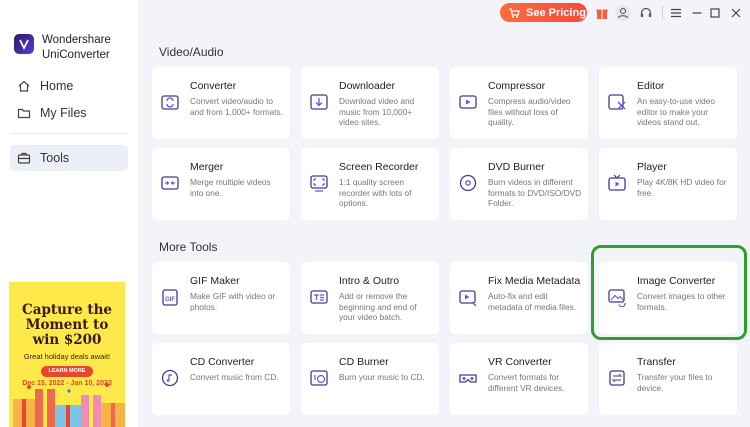  What do you see at coordinates (675, 382) in the screenshot?
I see `tool-card-description: Transfer your files to device.` at bounding box center [675, 382].